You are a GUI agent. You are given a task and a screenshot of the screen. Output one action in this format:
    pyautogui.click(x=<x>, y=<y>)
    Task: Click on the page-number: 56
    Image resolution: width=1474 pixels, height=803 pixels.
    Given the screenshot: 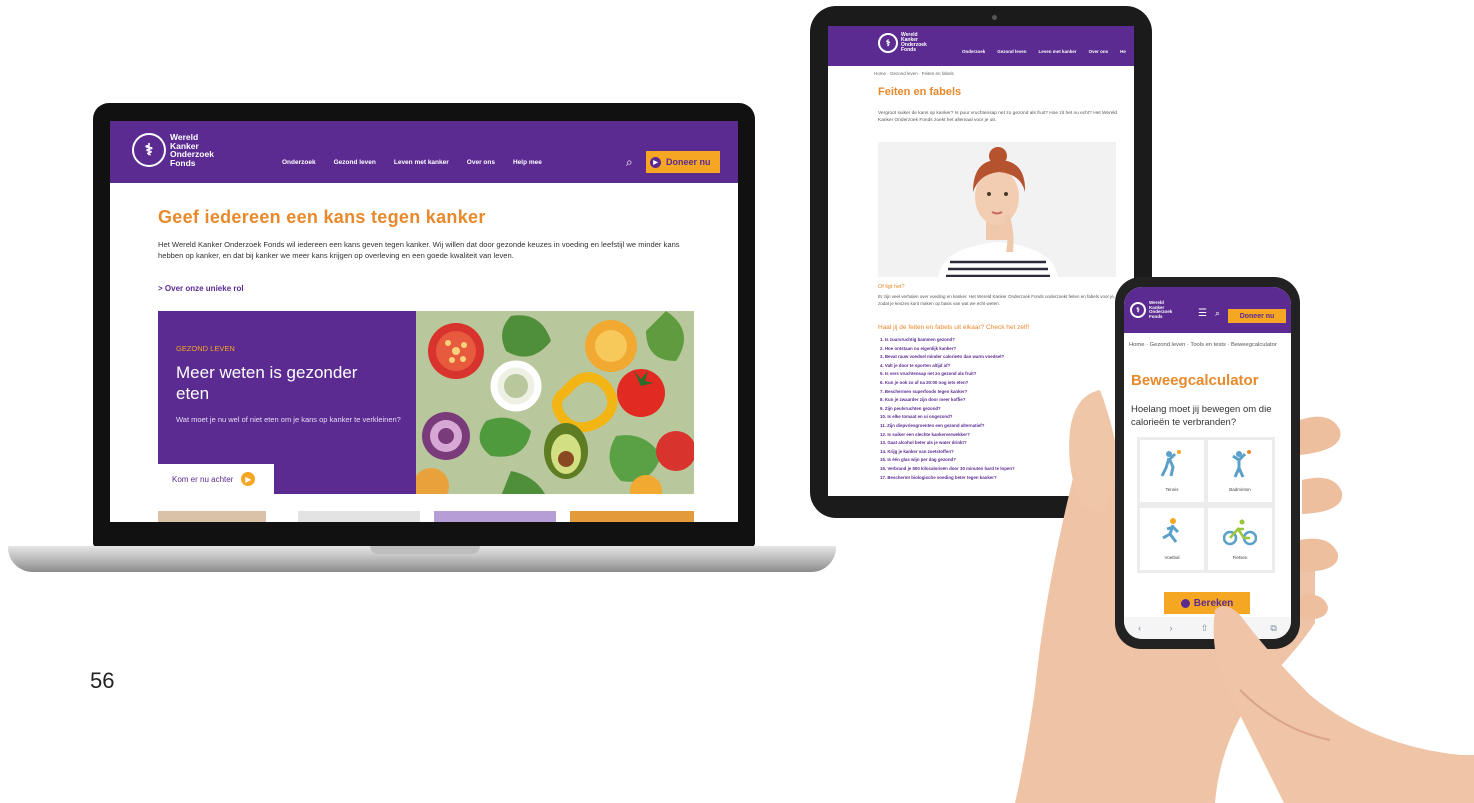 What is the action you would take?
    pyautogui.click(x=102, y=680)
    